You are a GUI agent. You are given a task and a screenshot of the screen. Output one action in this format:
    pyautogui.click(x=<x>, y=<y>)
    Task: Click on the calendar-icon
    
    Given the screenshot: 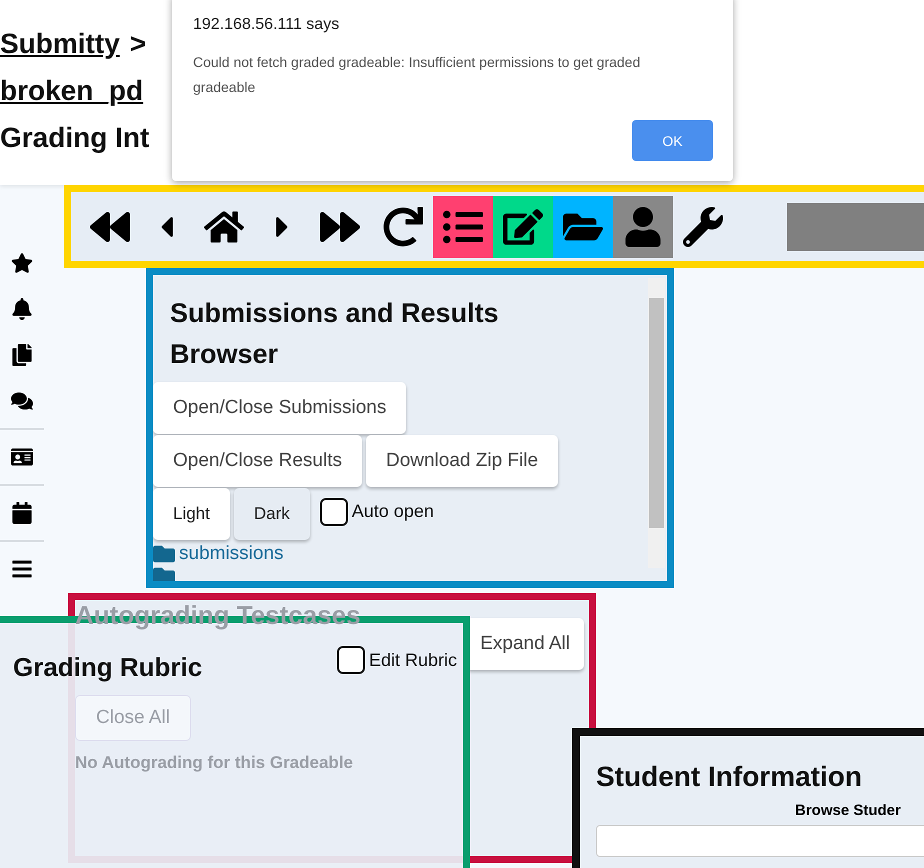 What is the action you would take?
    pyautogui.click(x=22, y=513)
    